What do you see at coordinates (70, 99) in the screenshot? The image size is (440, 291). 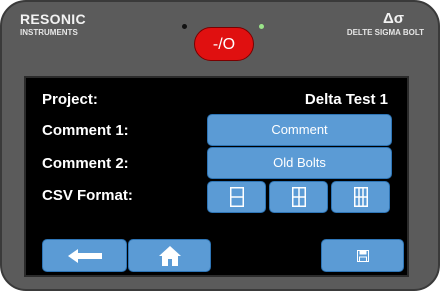 I see `project-label: Project:` at bounding box center [70, 99].